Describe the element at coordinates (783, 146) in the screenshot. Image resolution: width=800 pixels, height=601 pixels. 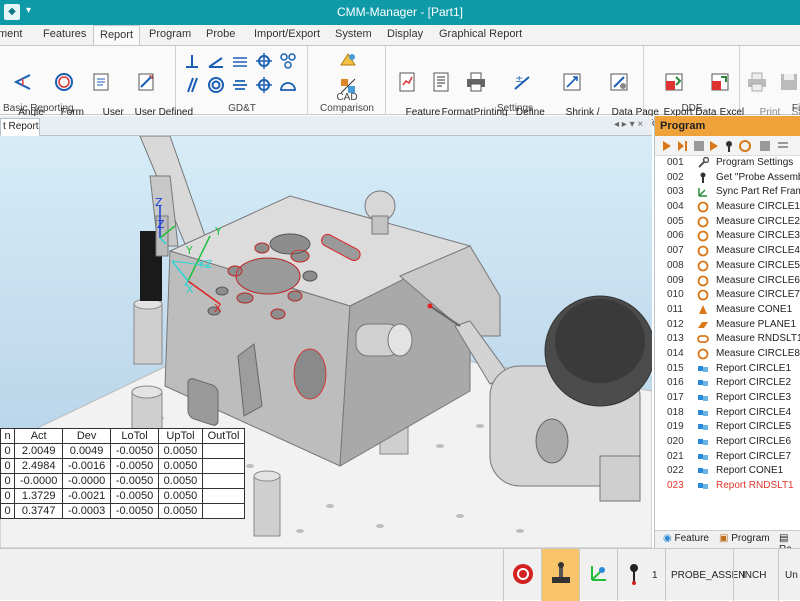
I see `list-icon` at that location.